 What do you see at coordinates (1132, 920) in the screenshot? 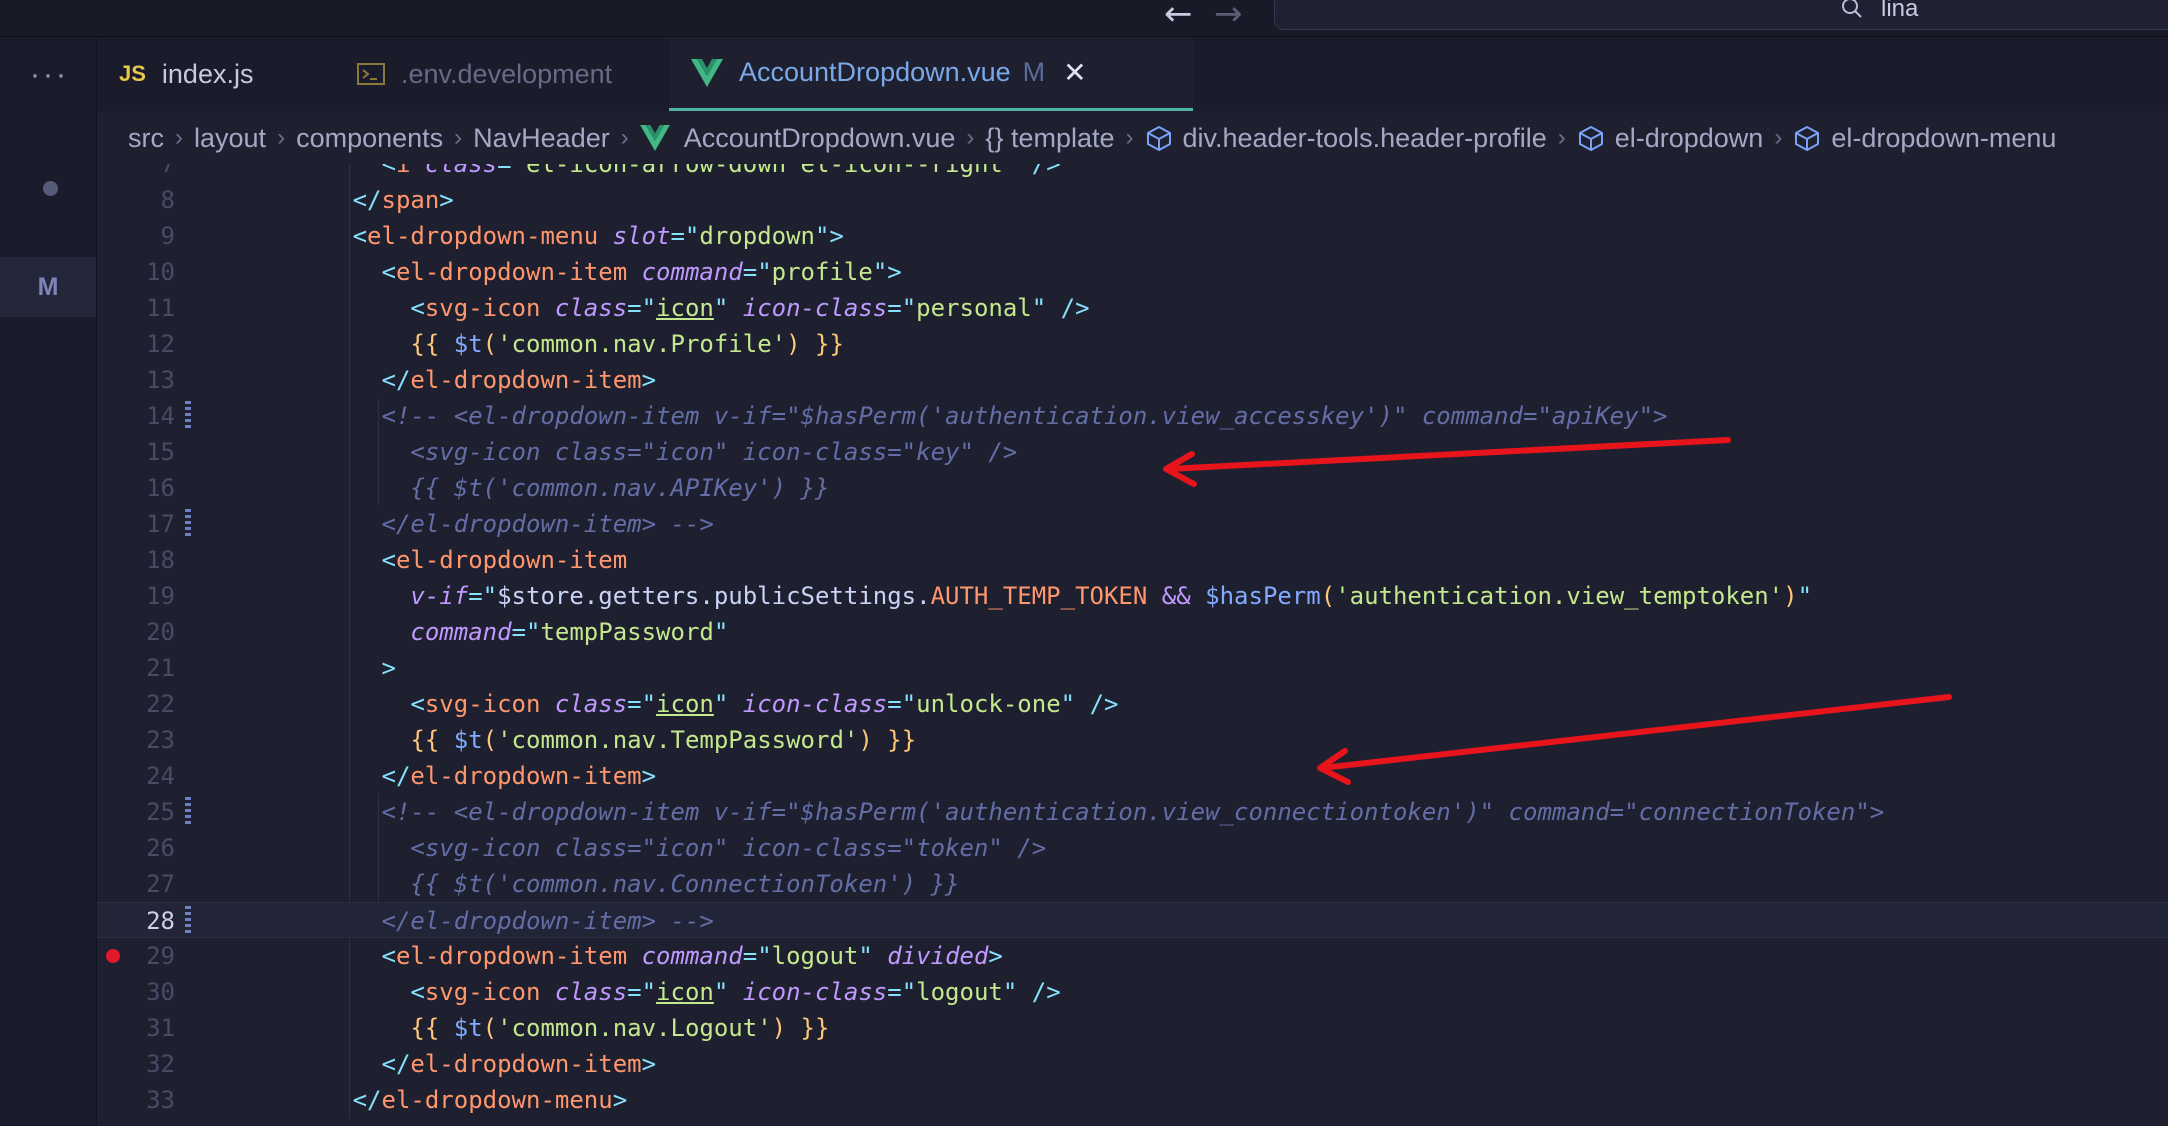
I see `code-line: 28 </el-dropdown-item> -->` at bounding box center [1132, 920].